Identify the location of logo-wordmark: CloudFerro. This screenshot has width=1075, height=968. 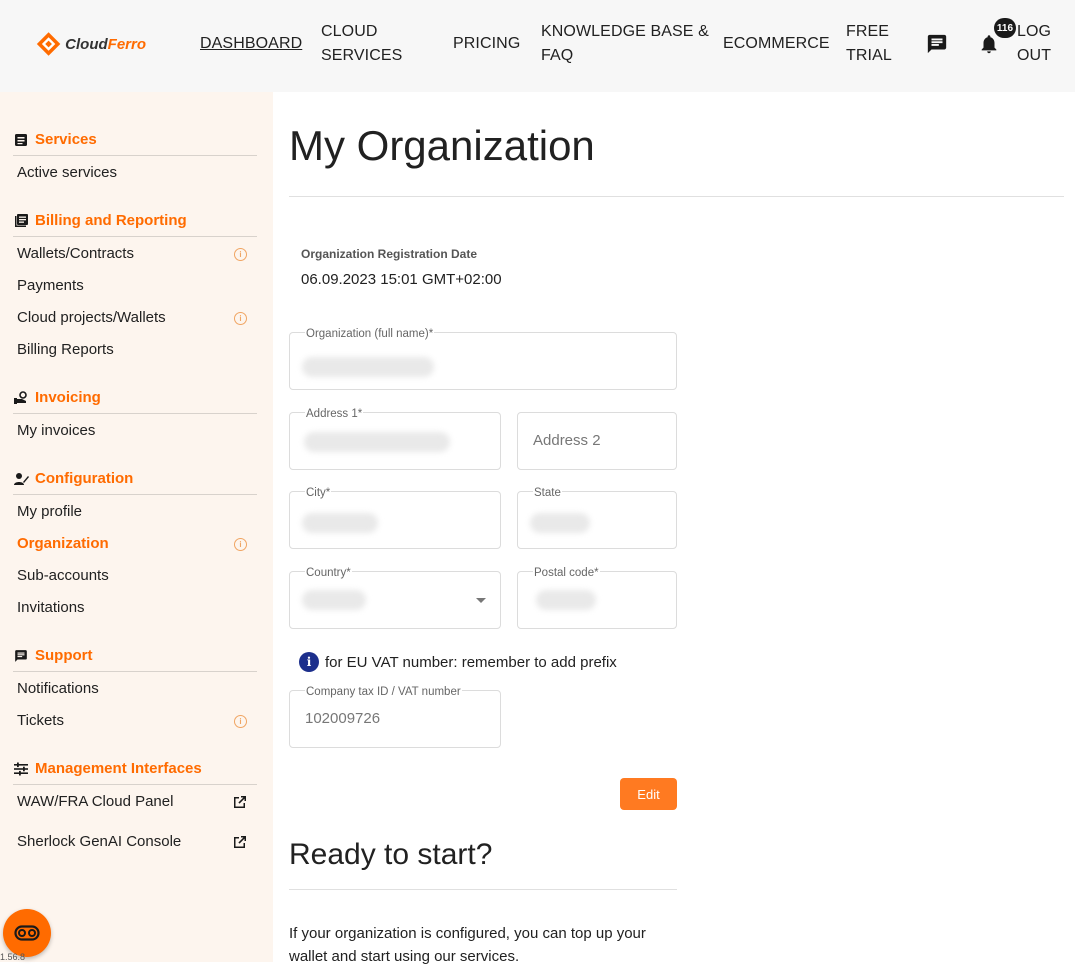
(105, 44).